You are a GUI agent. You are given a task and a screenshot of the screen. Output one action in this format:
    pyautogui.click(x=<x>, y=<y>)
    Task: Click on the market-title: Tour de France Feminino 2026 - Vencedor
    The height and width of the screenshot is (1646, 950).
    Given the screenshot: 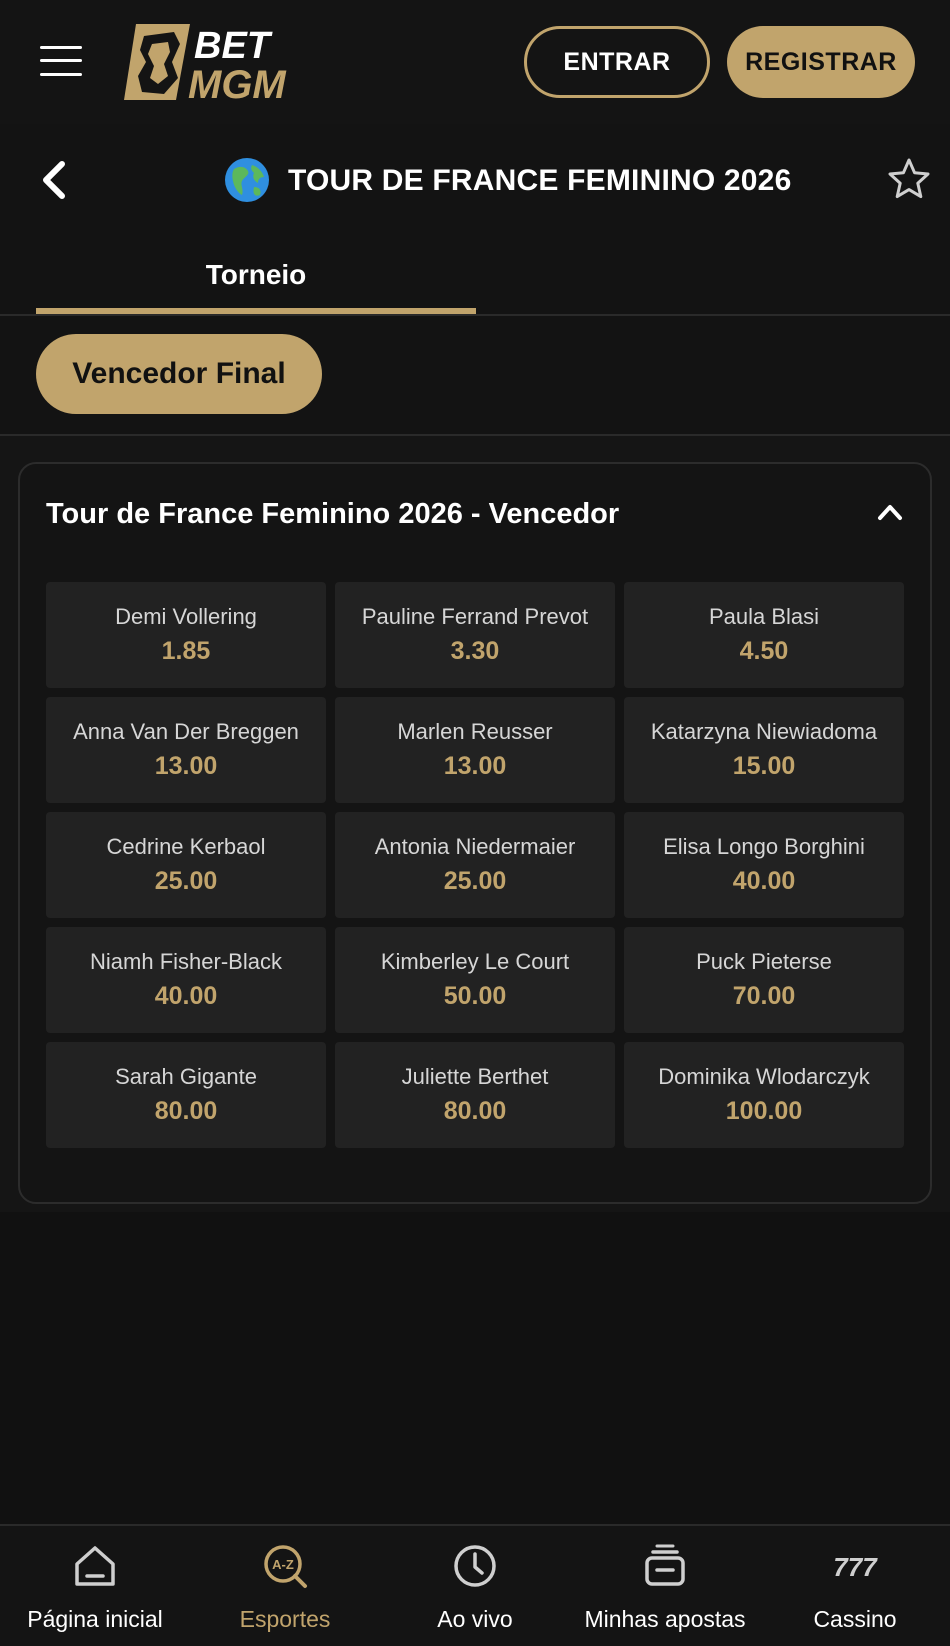 What is the action you would take?
    pyautogui.click(x=333, y=514)
    